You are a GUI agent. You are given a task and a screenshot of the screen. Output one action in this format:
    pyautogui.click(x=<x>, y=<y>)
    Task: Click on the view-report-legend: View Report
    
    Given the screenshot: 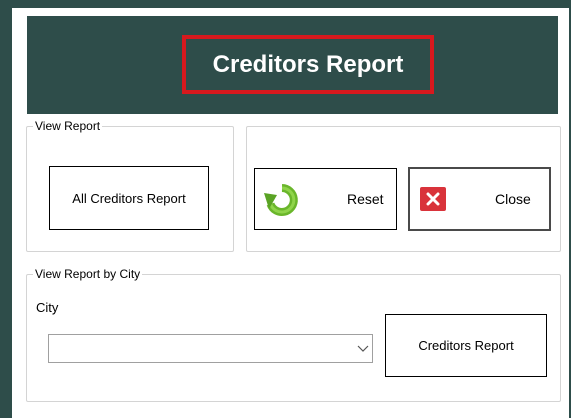 What is the action you would take?
    pyautogui.click(x=68, y=126)
    